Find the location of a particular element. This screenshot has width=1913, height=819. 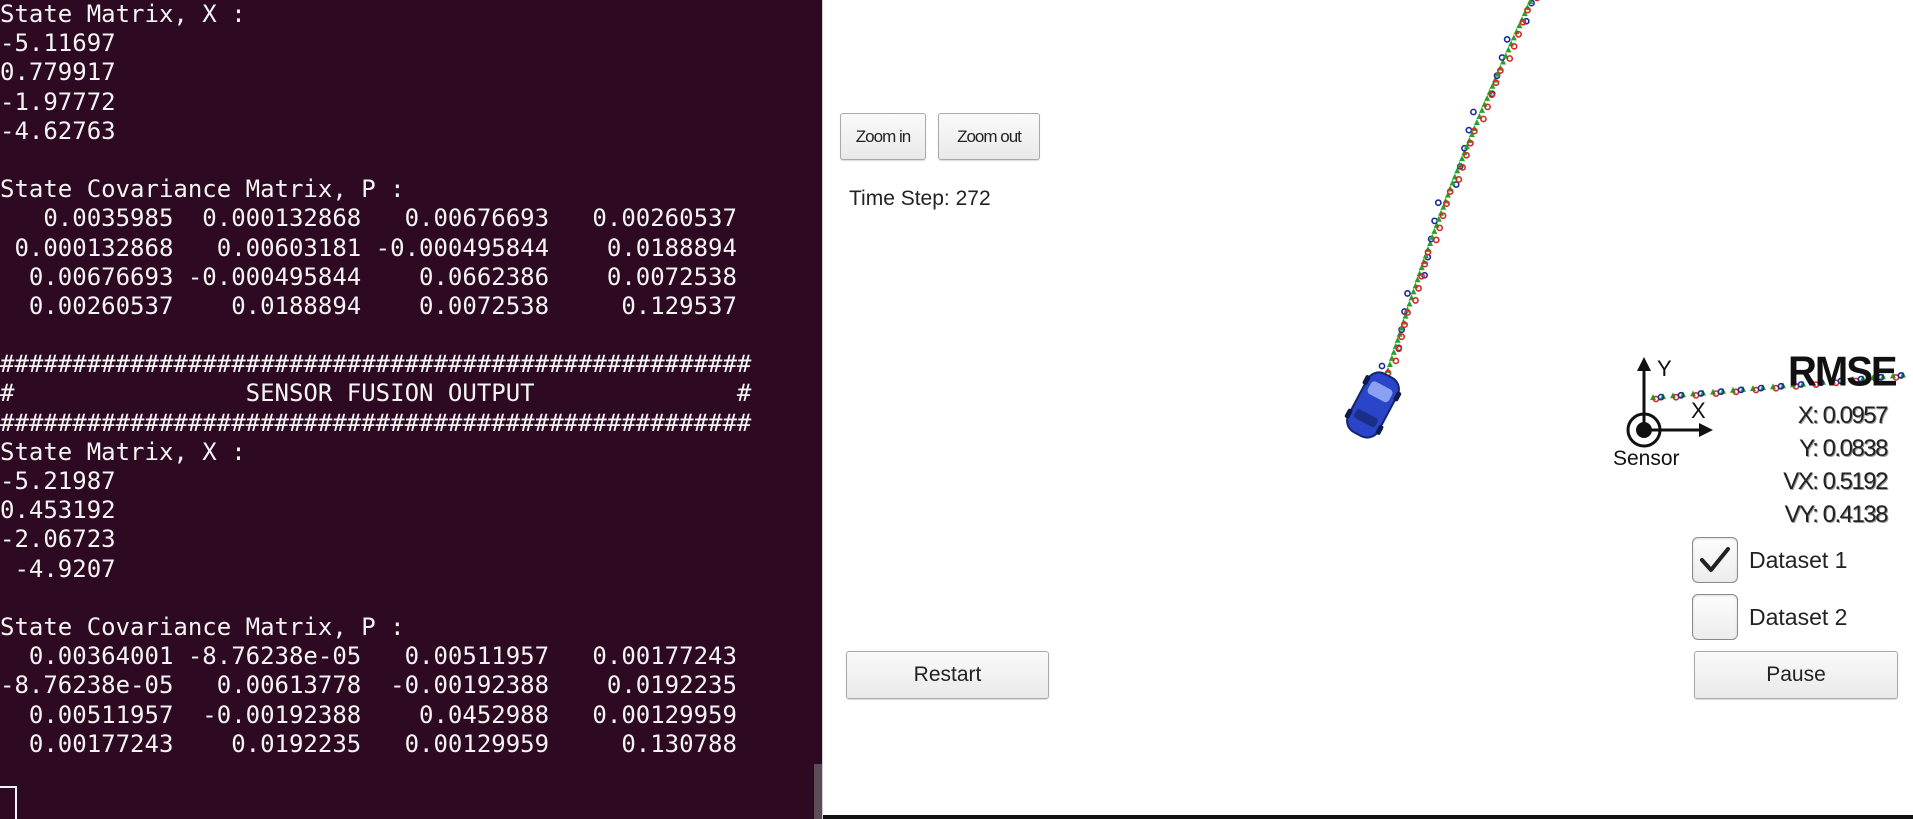

rmse-y-value: Y: 0.0838 is located at coordinates (1843, 448).